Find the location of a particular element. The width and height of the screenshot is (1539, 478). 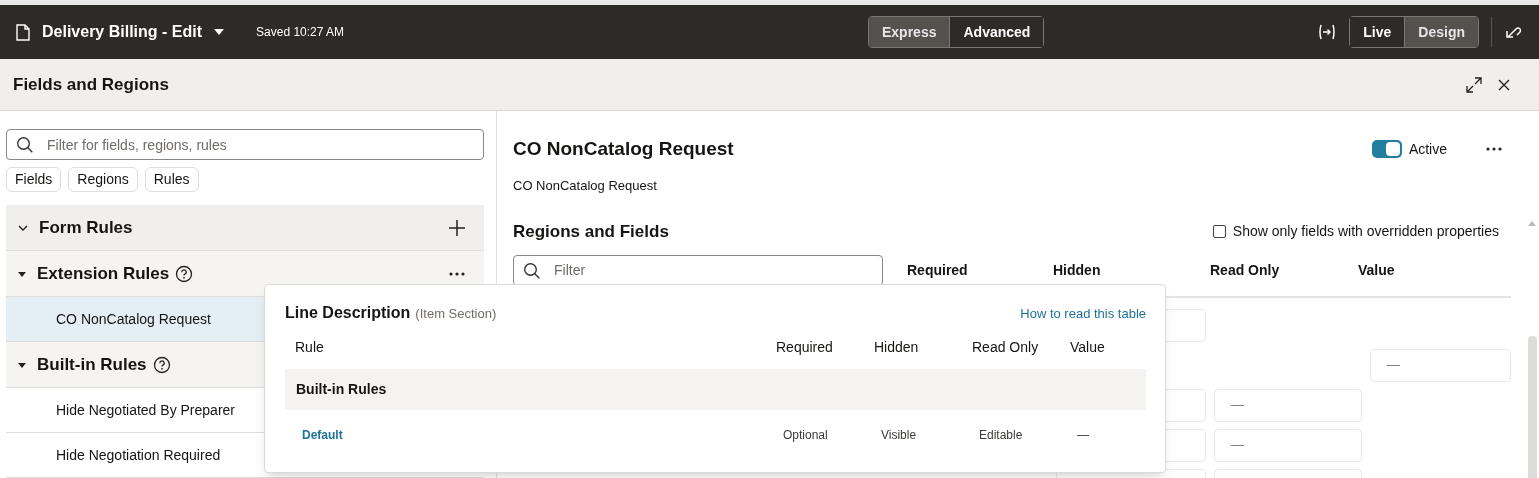

add-icon is located at coordinates (457, 227).